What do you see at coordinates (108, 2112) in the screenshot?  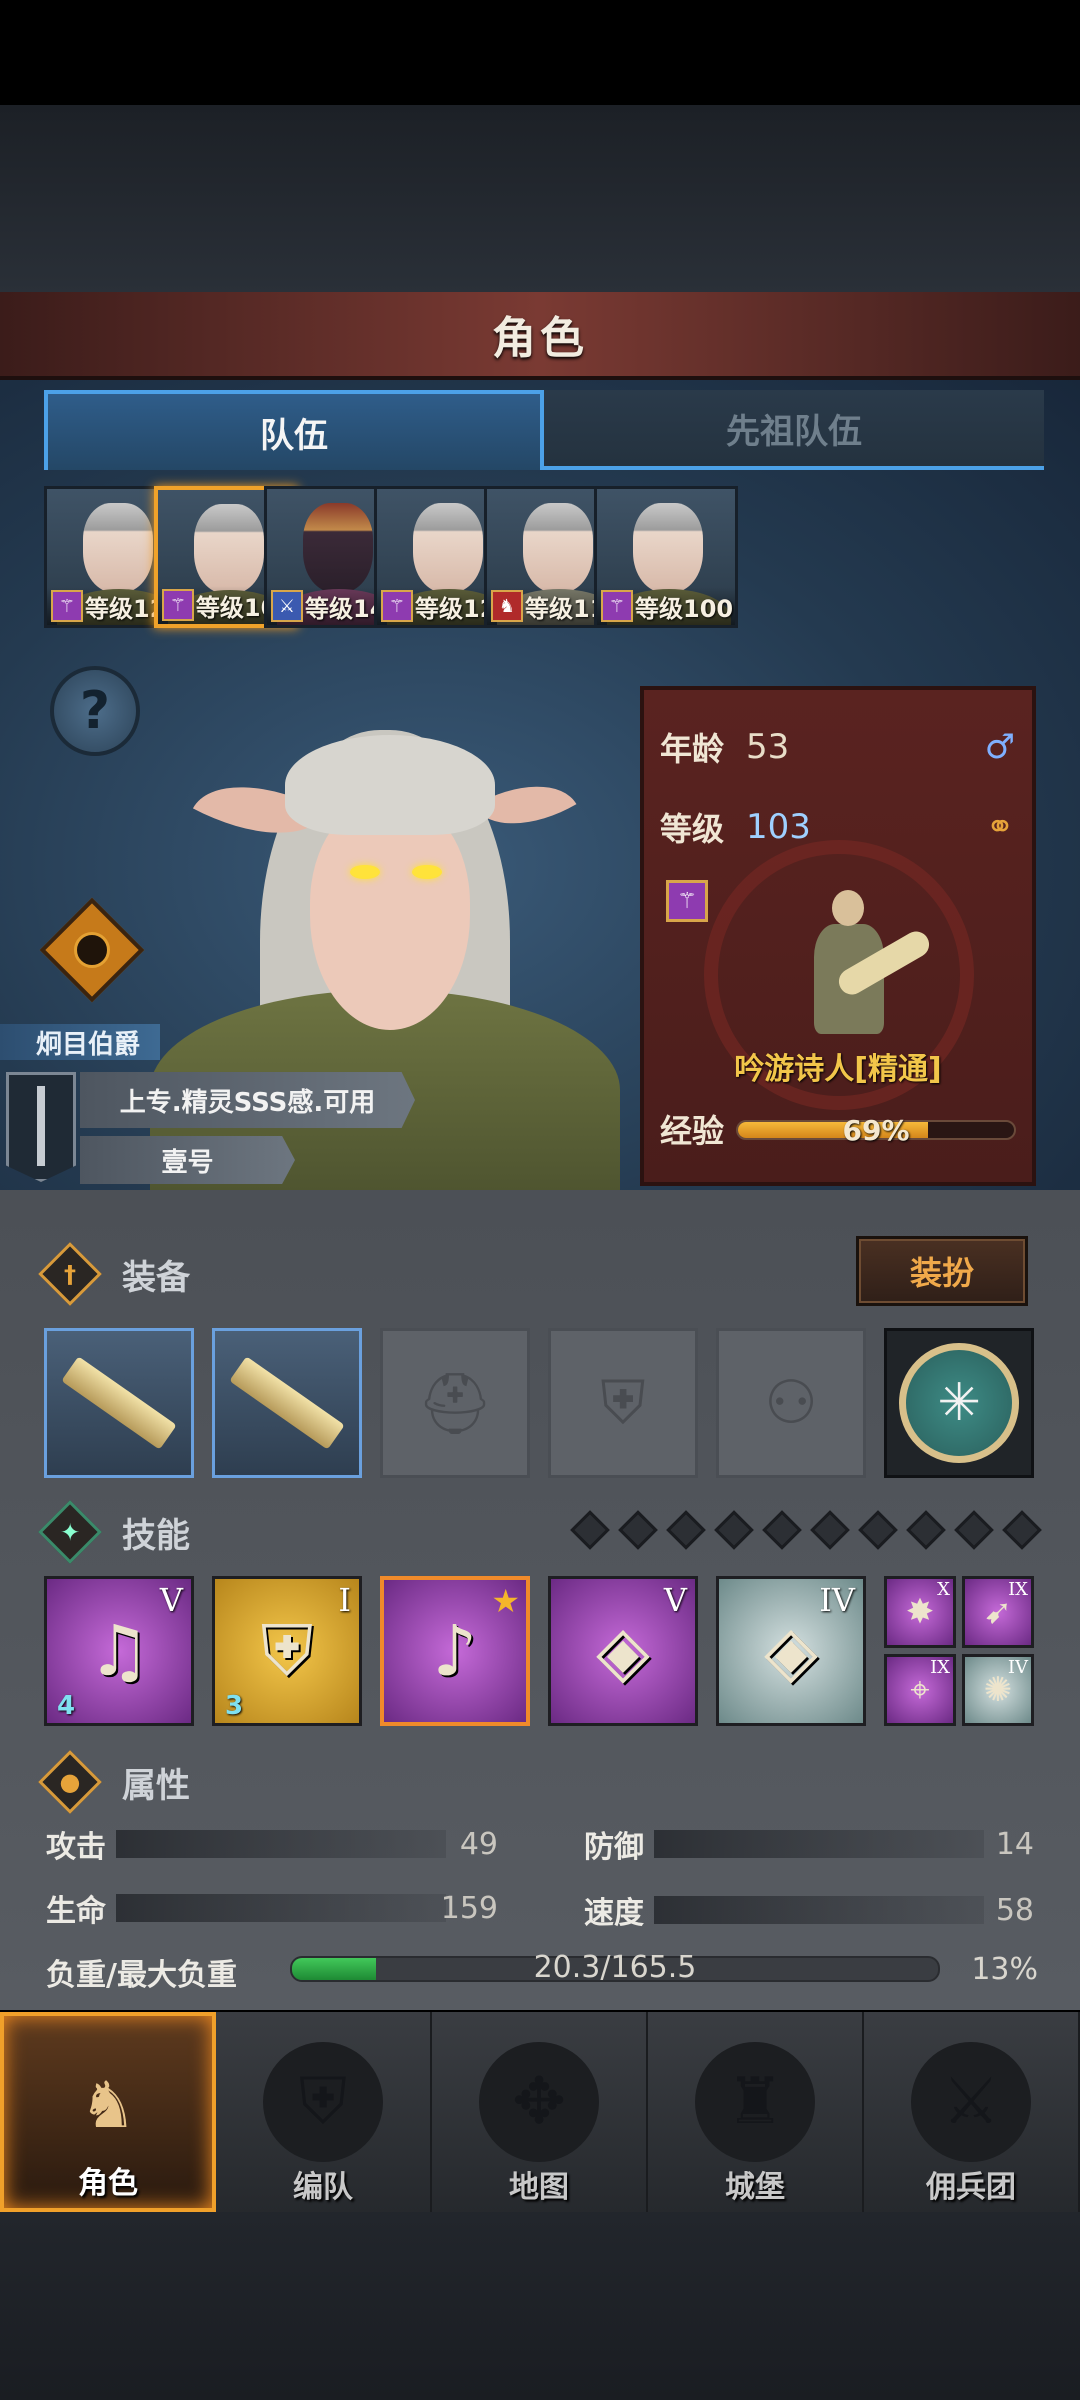 I see `nav-character: ♞ 角色` at bounding box center [108, 2112].